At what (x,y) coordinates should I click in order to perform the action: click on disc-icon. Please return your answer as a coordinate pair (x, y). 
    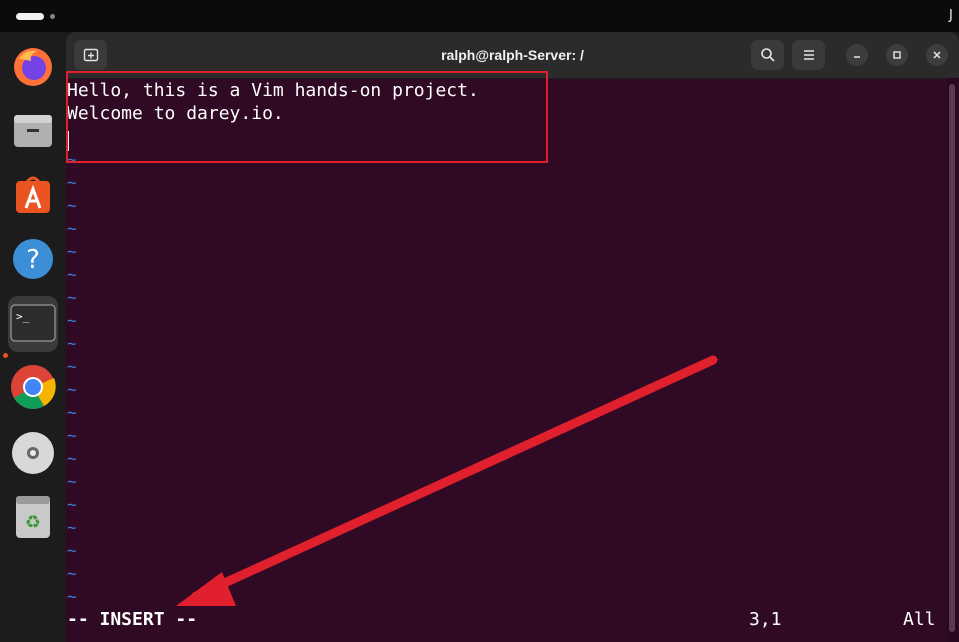
    Looking at the image, I should click on (33, 453).